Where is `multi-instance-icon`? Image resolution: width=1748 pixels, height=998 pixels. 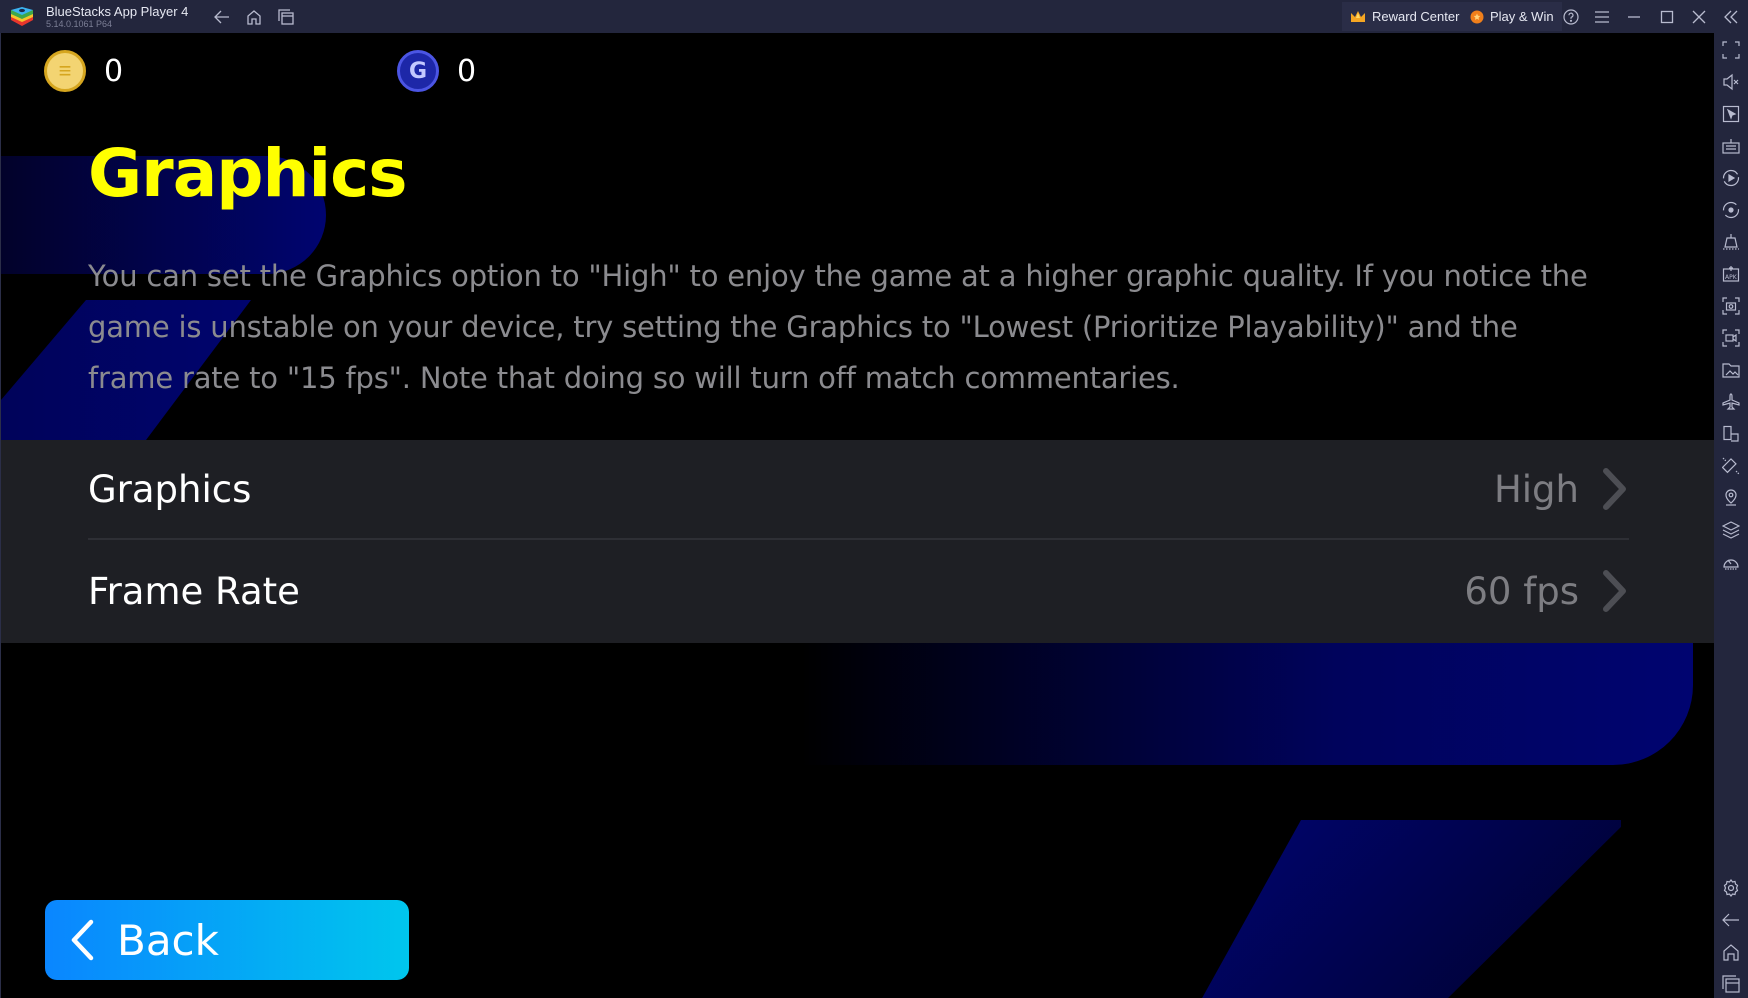 multi-instance-icon is located at coordinates (1731, 433).